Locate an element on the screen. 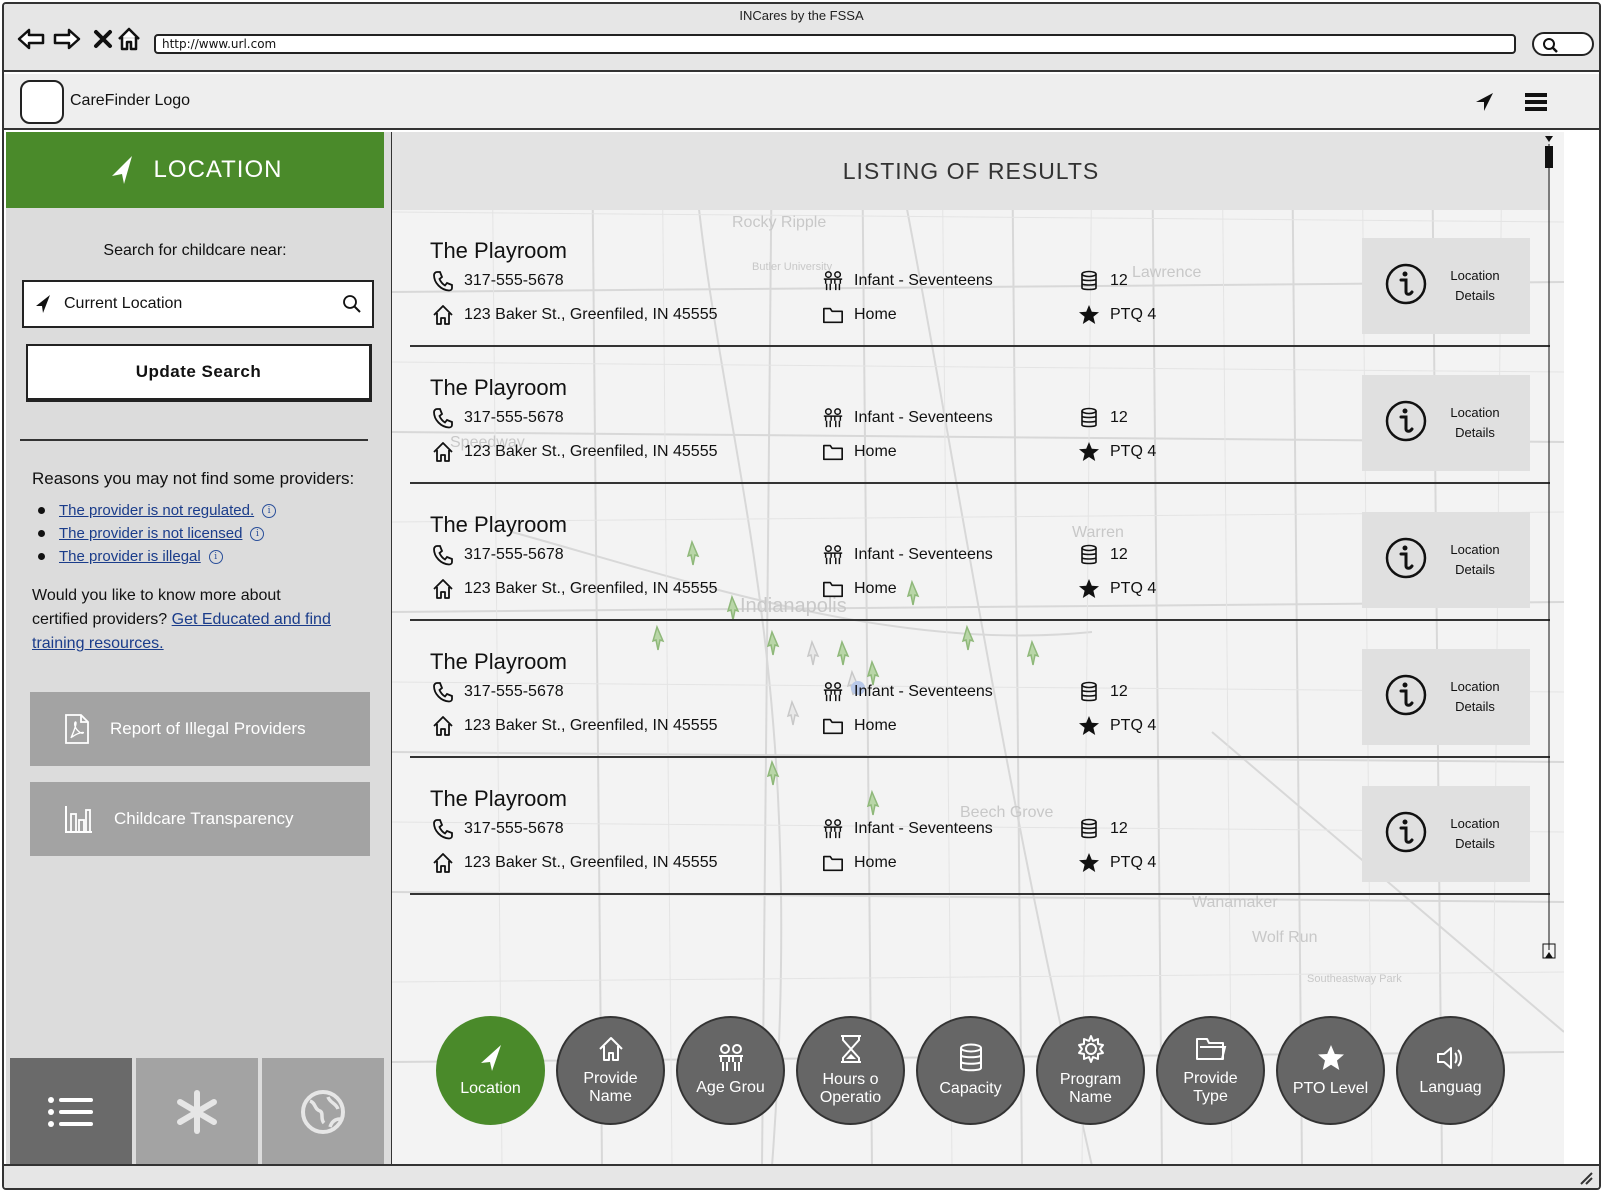 Image resolution: width=1603 pixels, height=1192 pixels. update-search-button: Update Search is located at coordinates (199, 373).